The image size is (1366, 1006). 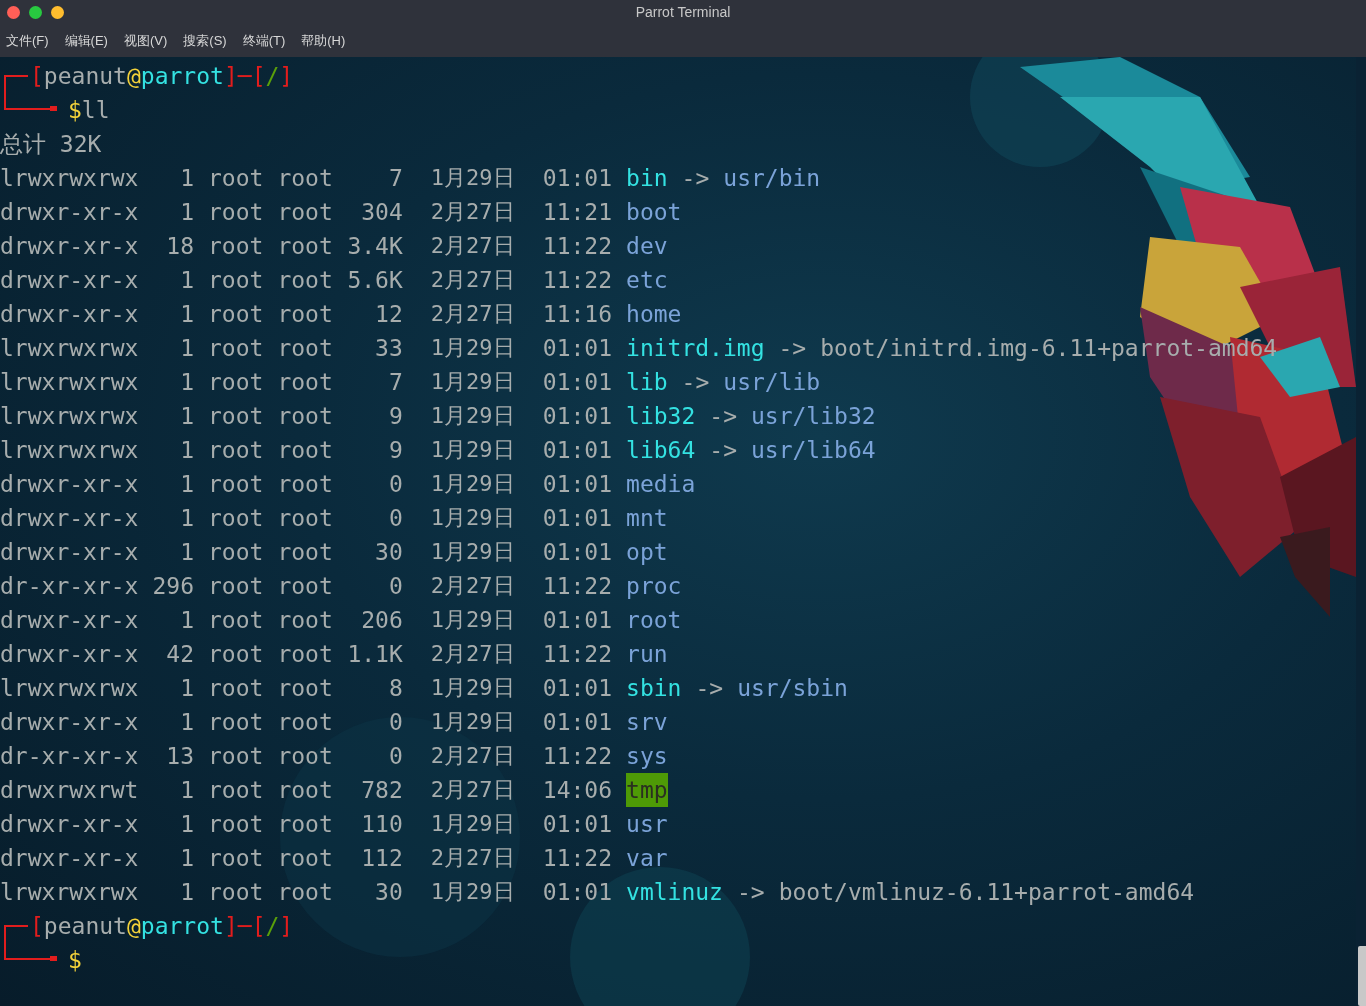 I want to click on file-name: vmlinuz, so click(x=674, y=892).